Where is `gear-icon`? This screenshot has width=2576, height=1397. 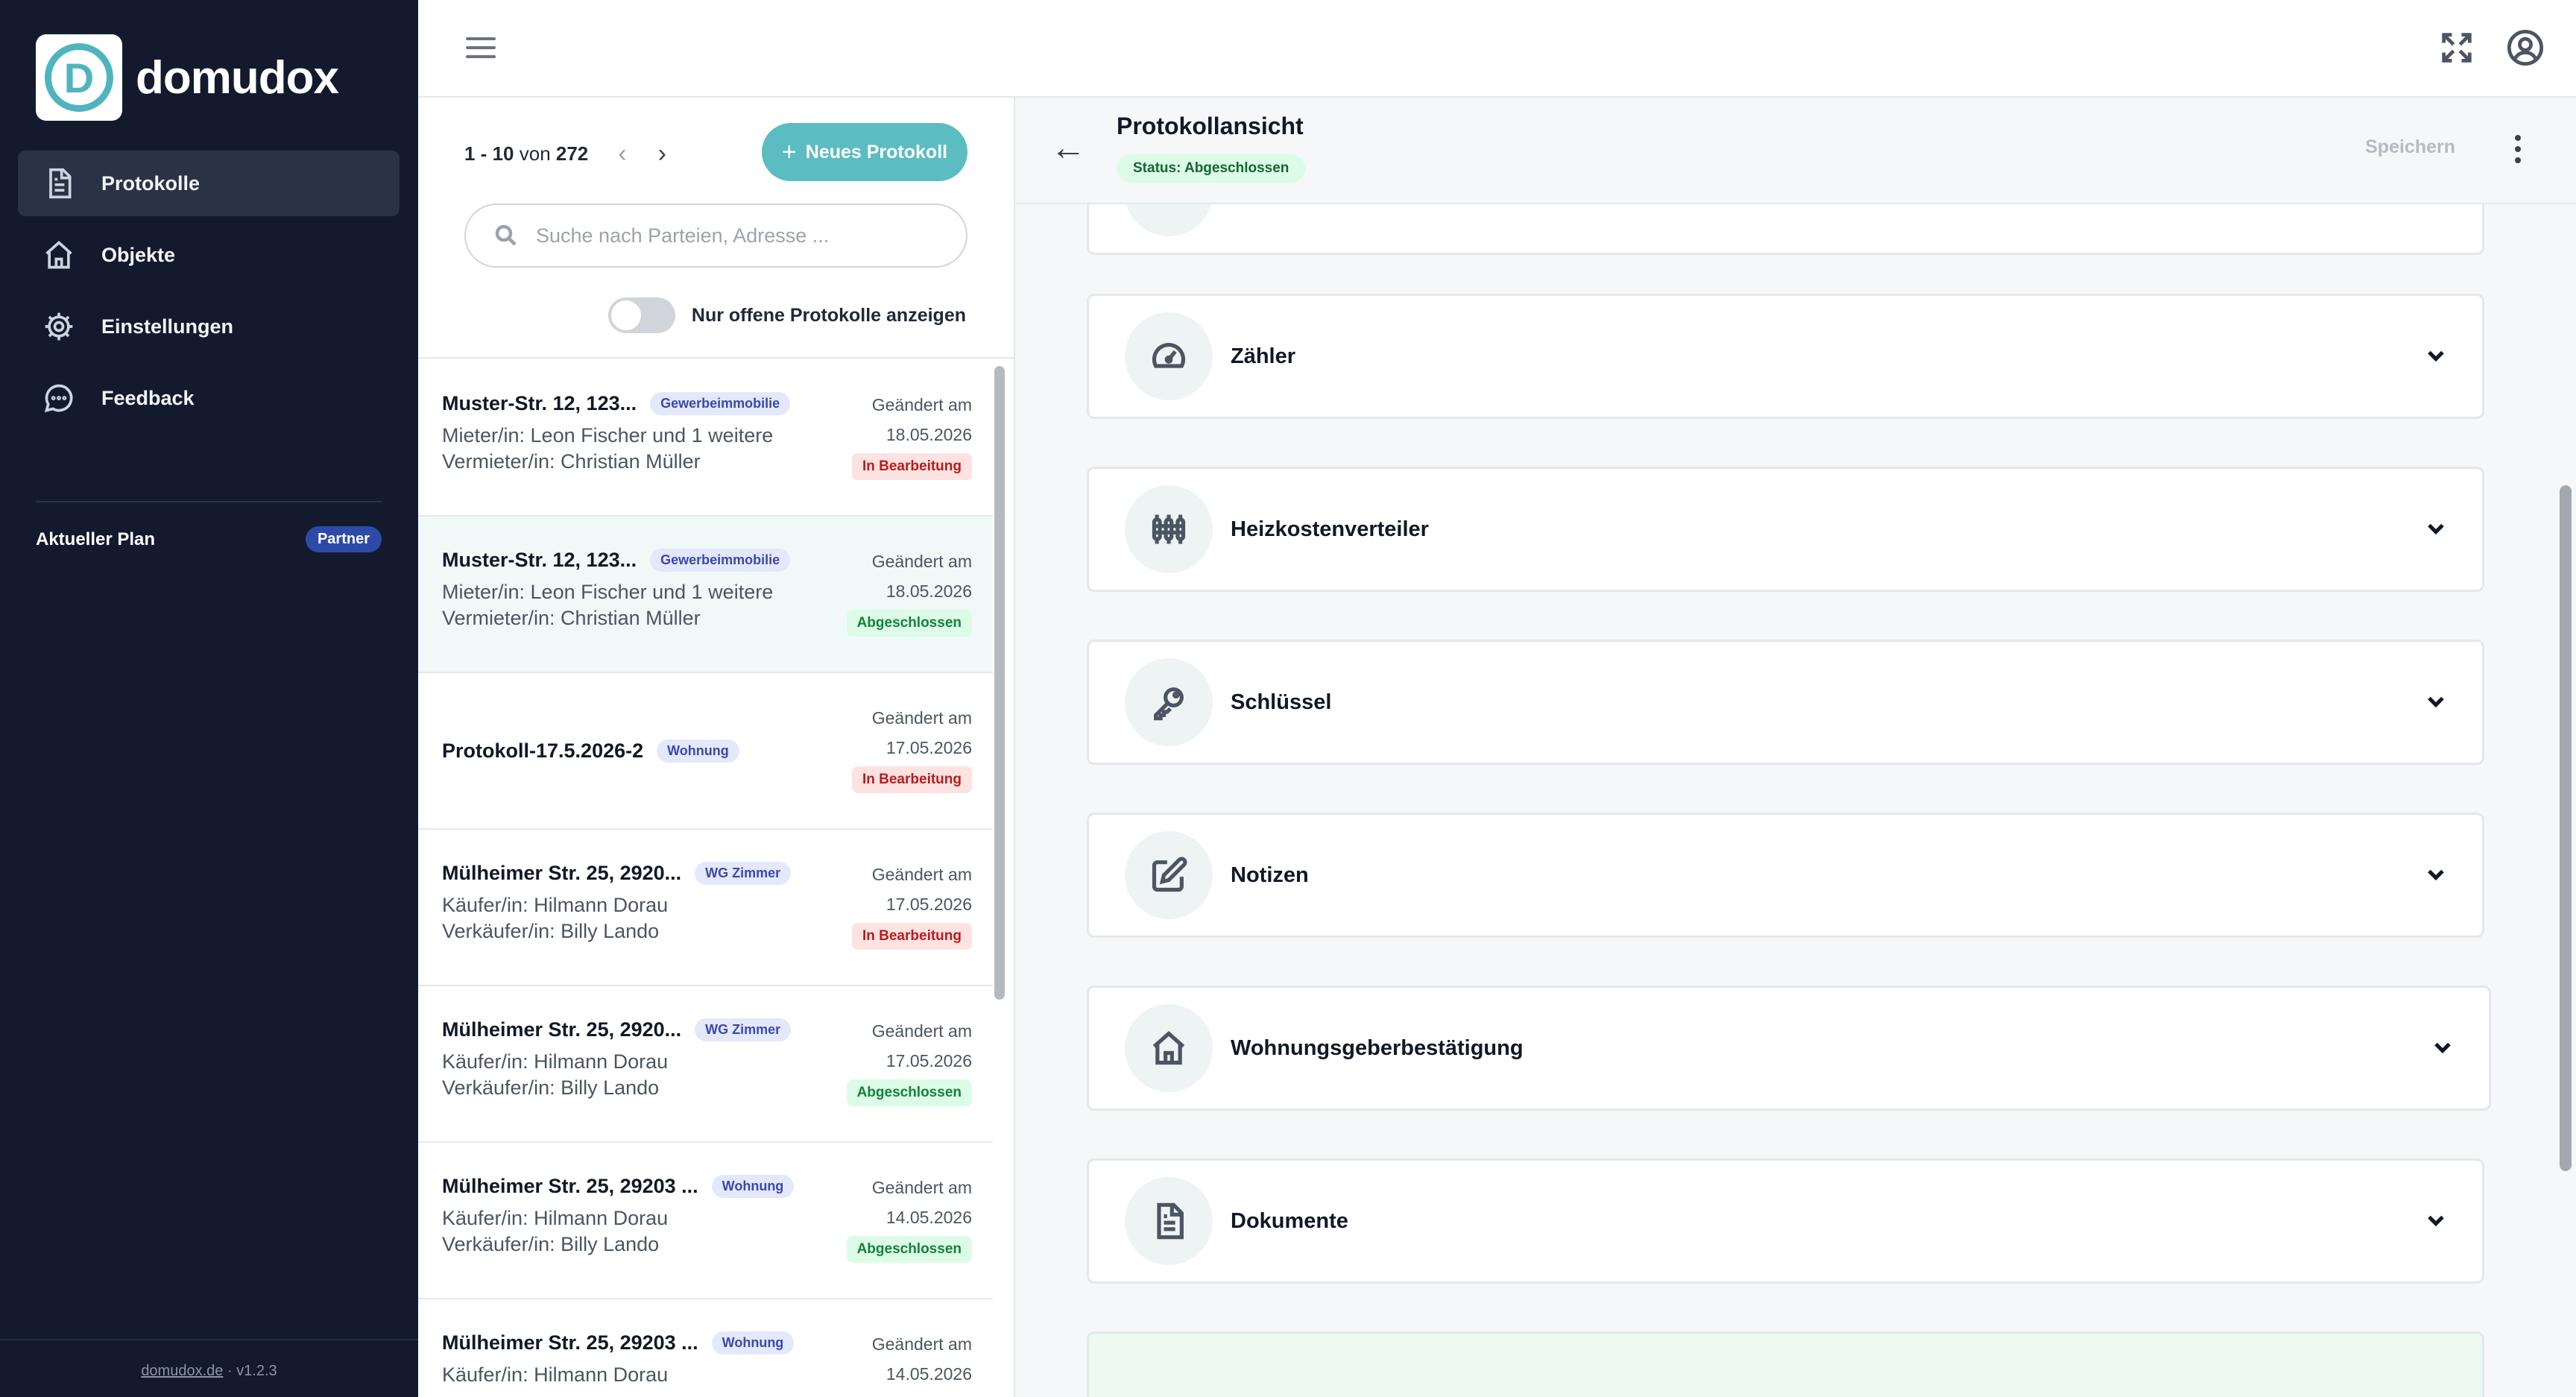 gear-icon is located at coordinates (59, 326).